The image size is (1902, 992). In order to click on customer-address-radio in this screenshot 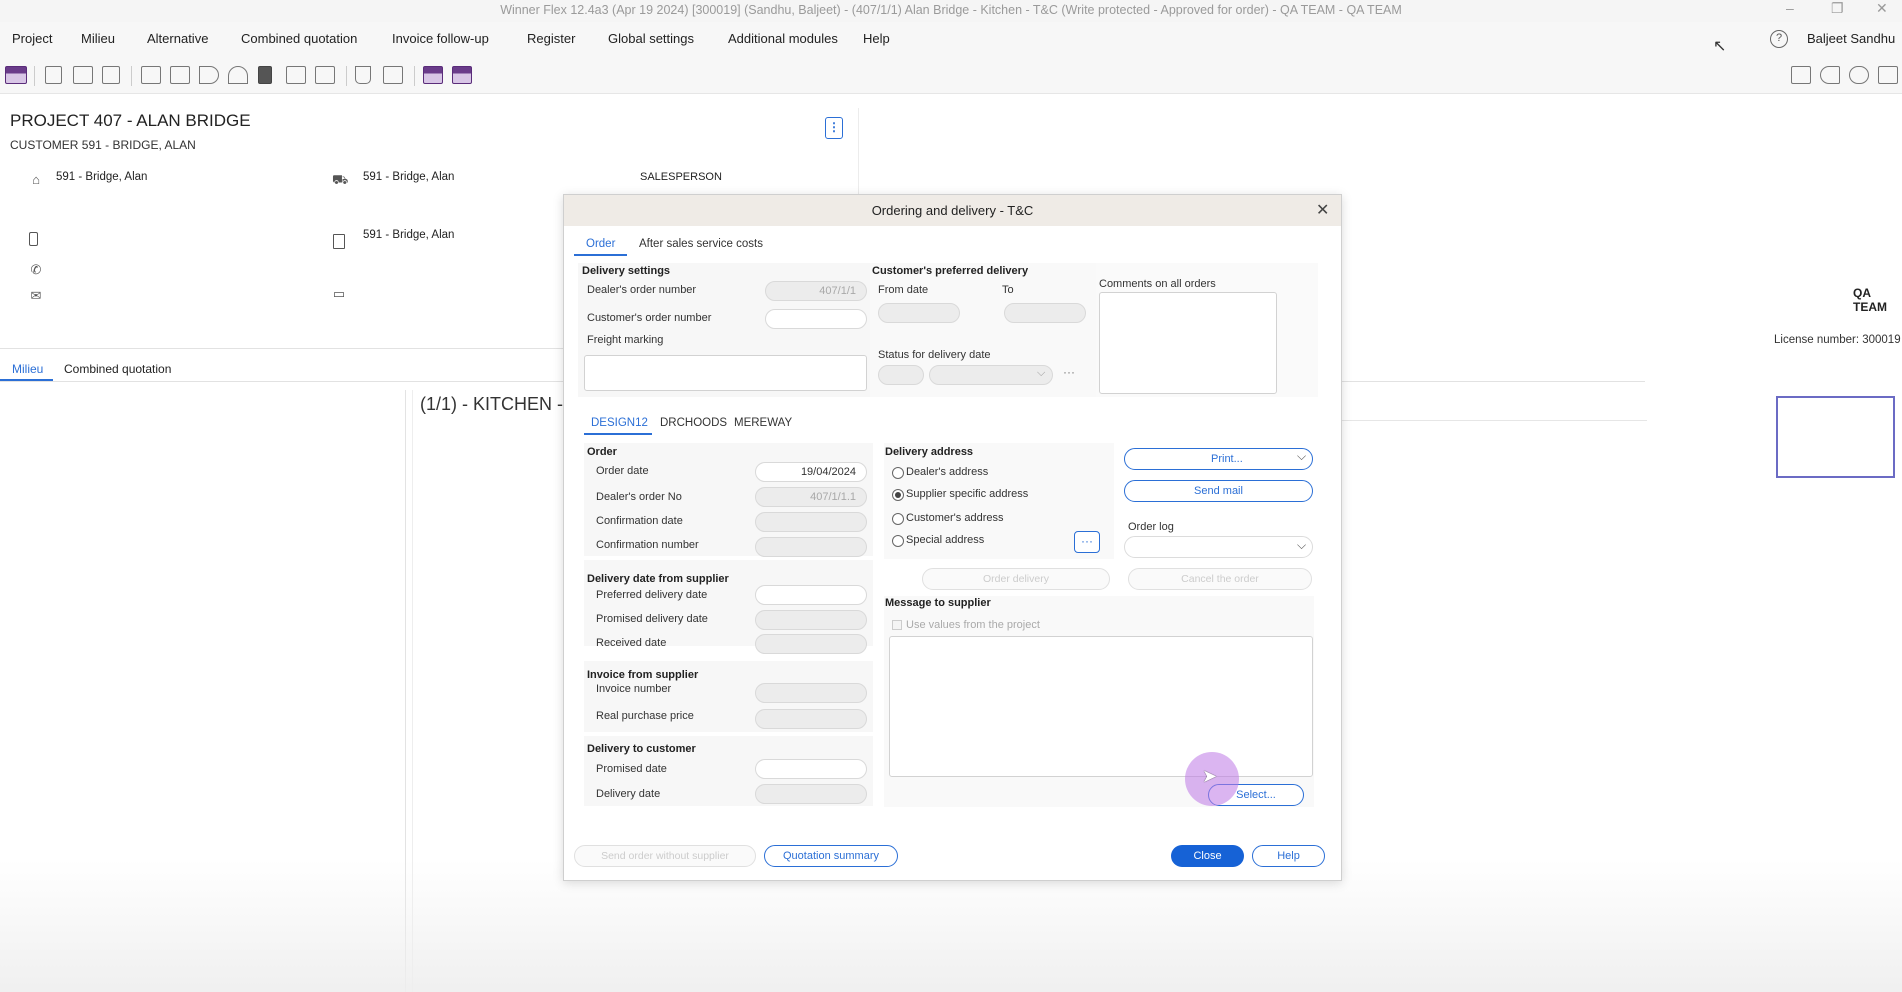, I will do `click(898, 519)`.